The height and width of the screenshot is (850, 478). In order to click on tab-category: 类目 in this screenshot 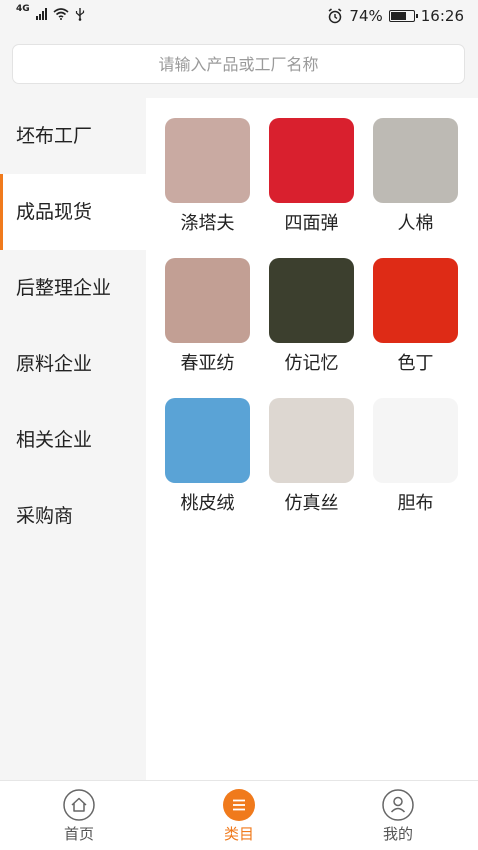, I will do `click(239, 816)`.